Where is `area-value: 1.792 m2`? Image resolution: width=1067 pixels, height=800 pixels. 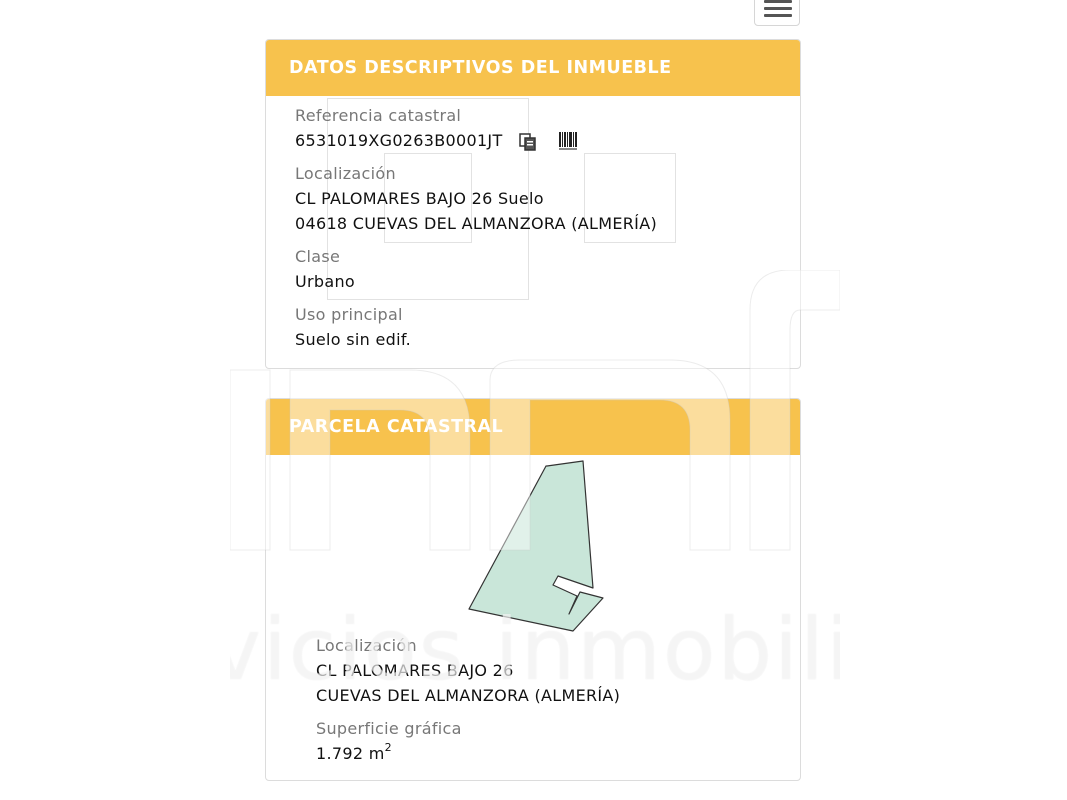 area-value: 1.792 m2 is located at coordinates (354, 752).